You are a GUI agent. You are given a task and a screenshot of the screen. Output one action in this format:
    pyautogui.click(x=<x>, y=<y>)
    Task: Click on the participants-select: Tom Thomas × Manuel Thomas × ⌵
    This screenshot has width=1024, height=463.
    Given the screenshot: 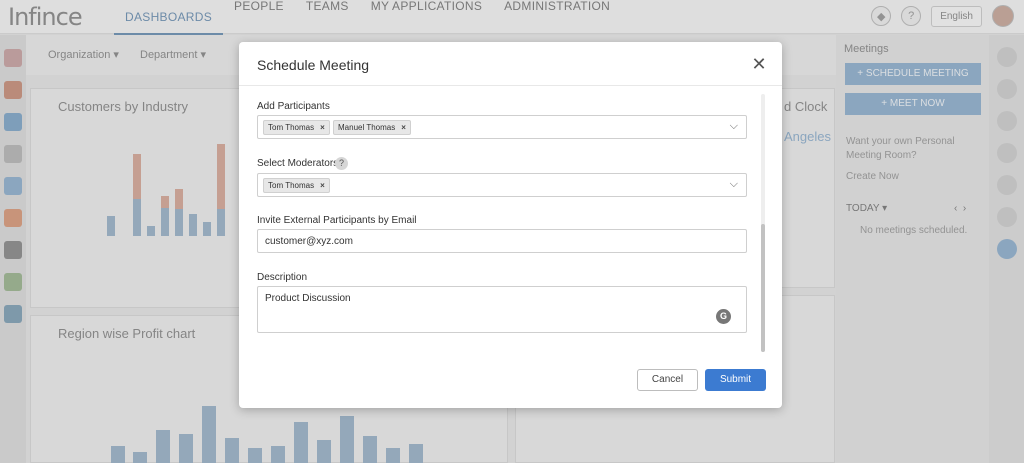 What is the action you would take?
    pyautogui.click(x=502, y=127)
    